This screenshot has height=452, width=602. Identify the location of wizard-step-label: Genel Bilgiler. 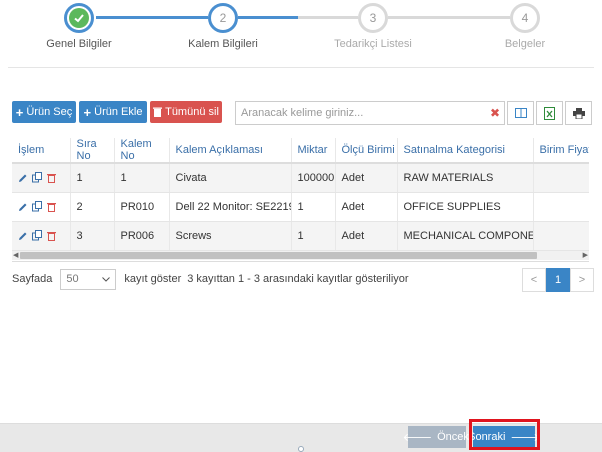
(79, 44).